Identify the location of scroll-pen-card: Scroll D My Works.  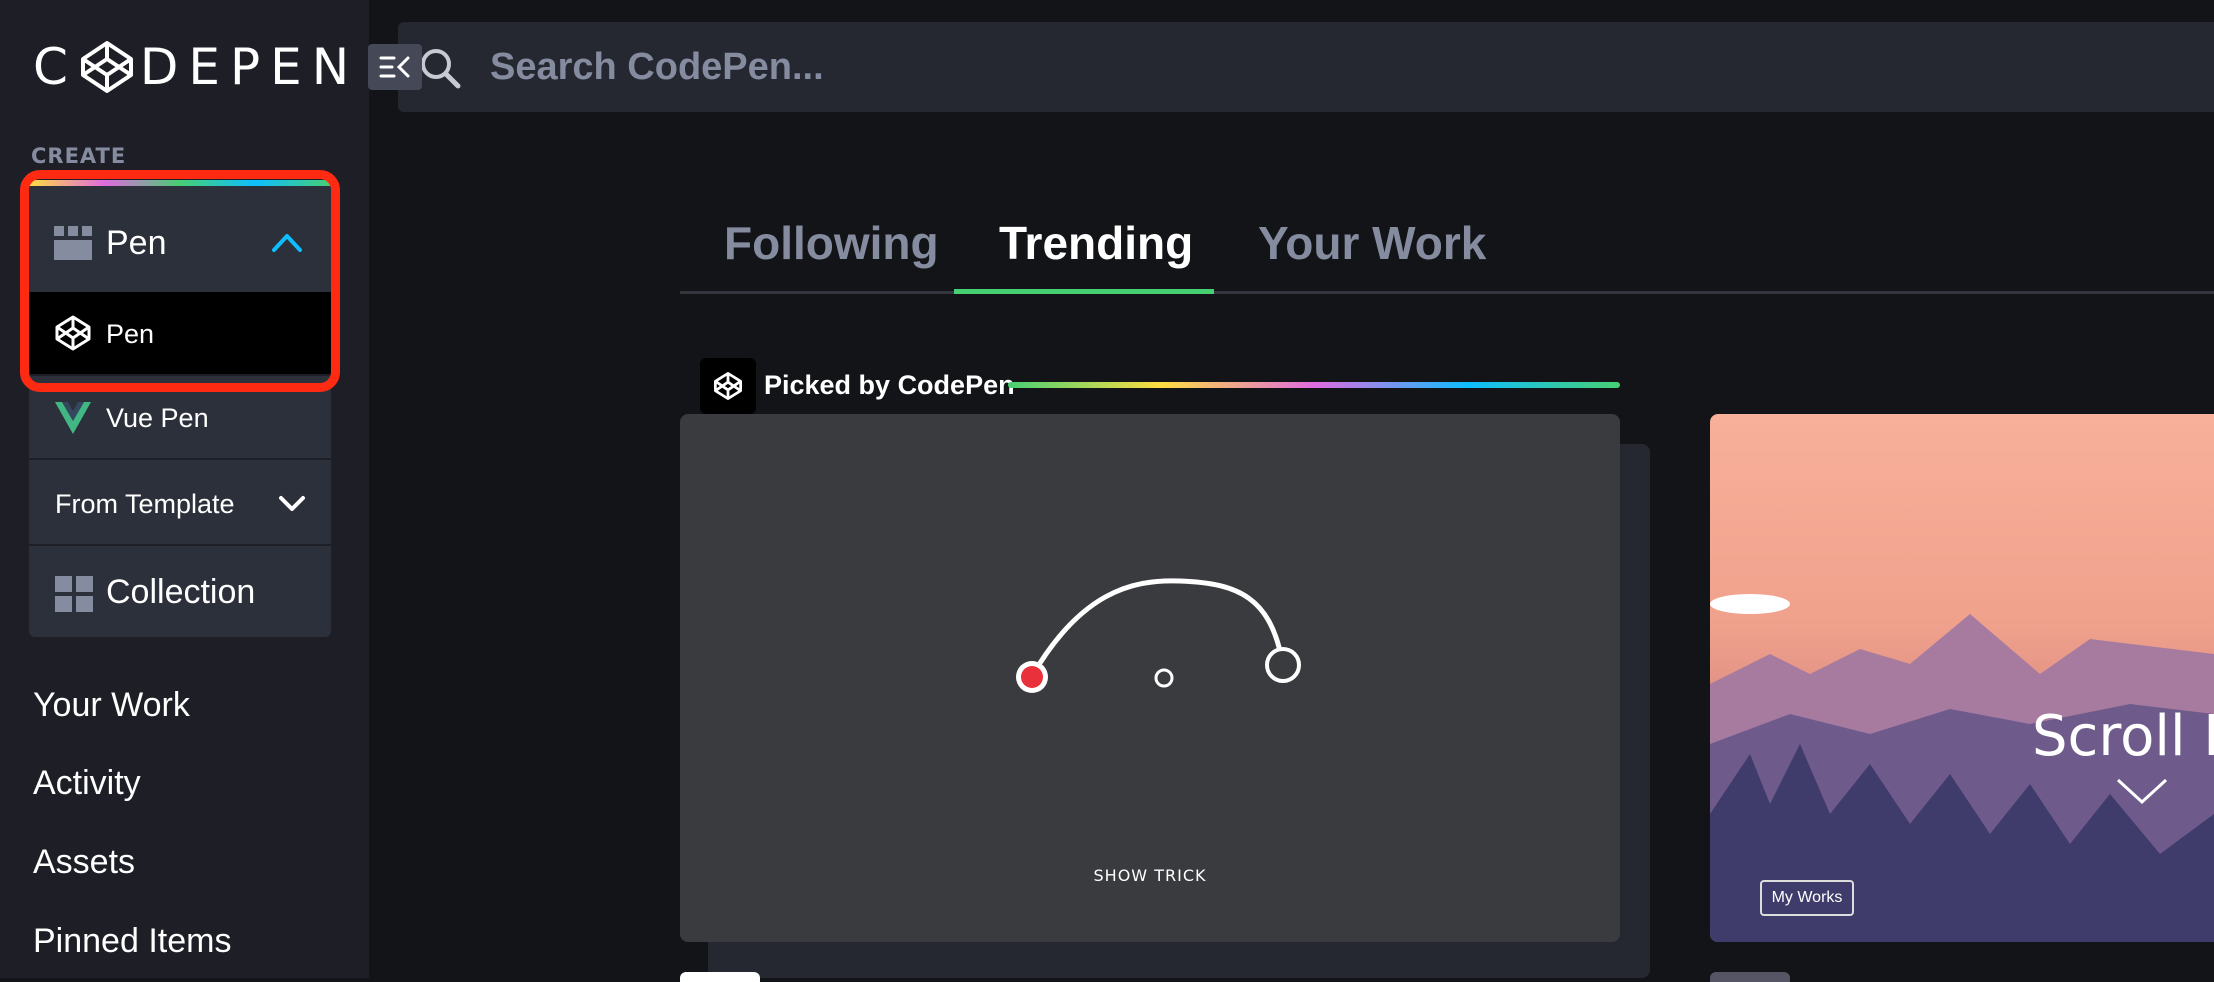
(1962, 678).